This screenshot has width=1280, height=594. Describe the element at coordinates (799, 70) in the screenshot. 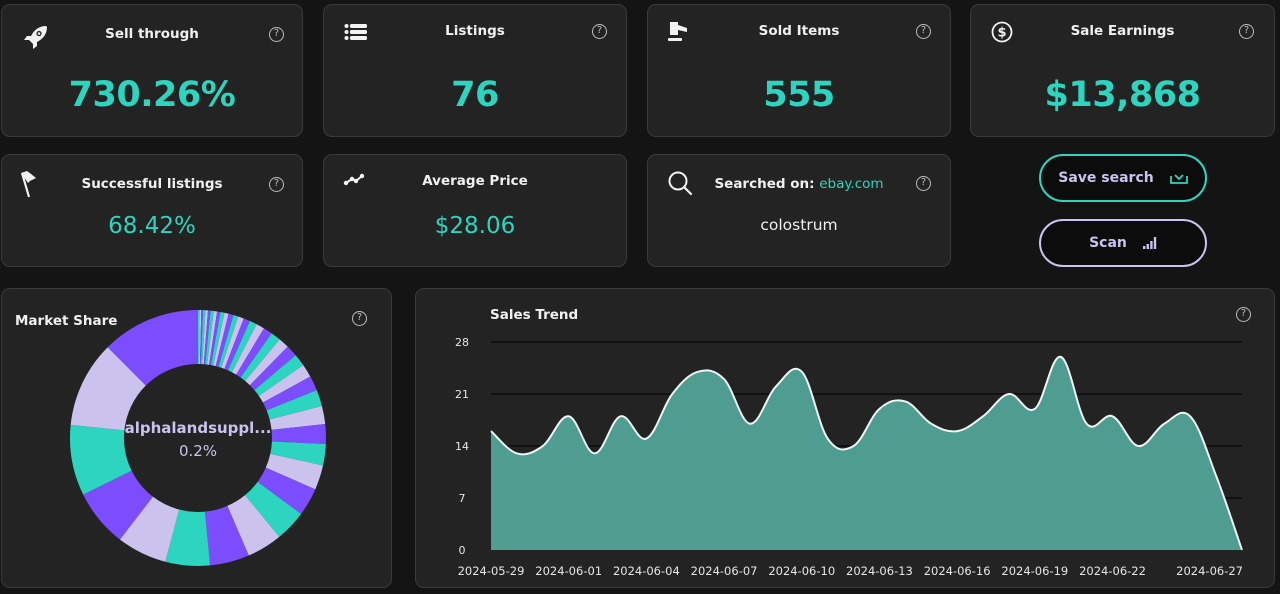

I see `sold-items-card: Sold Items ? 555` at that location.